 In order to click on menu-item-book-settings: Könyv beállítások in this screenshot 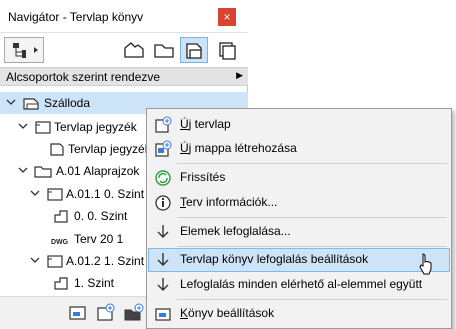, I will do `click(299, 314)`.